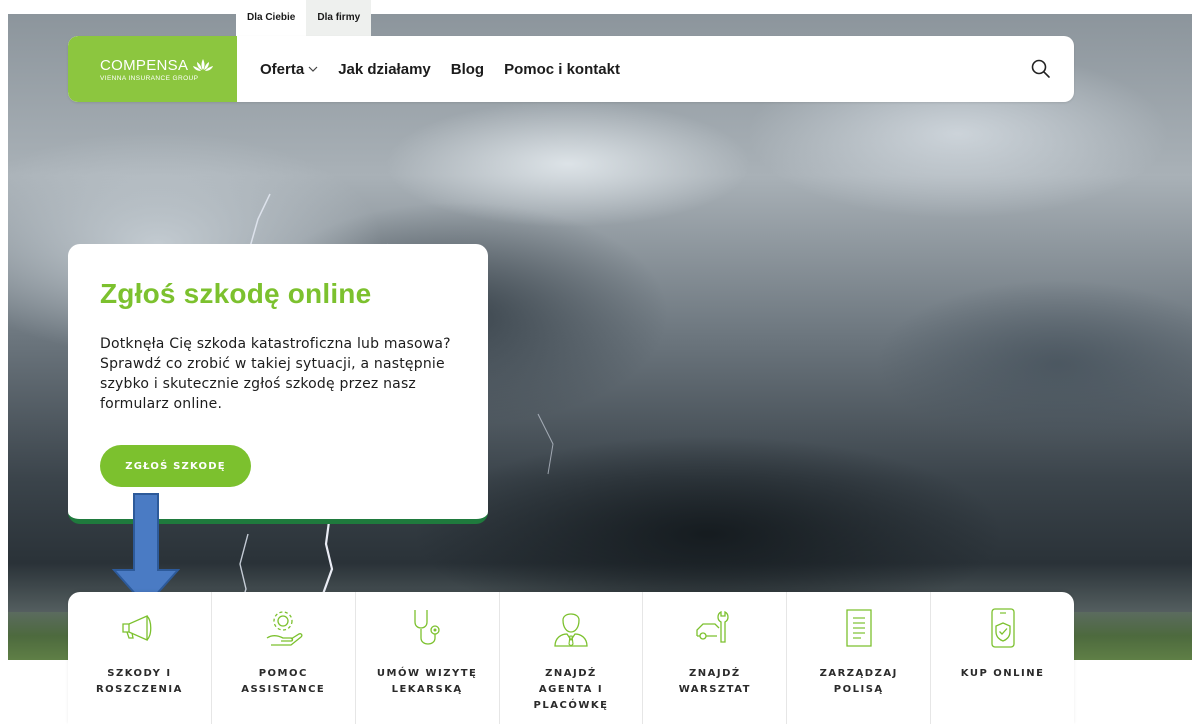 The image size is (1192, 724). What do you see at coordinates (715, 658) in the screenshot?
I see `tile-znajdz-warsztat: ZNAJDŹ WARSZTAT` at bounding box center [715, 658].